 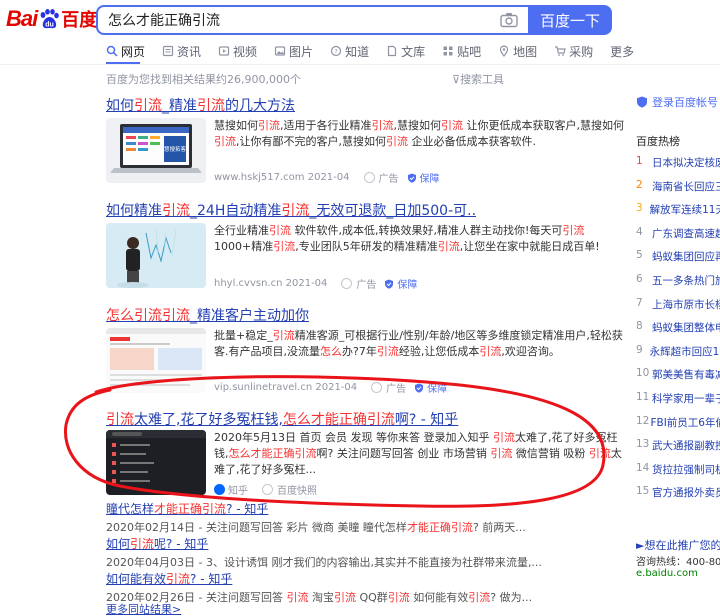 I want to click on header: Bai du 百度 百度一下, so click(x=360, y=19).